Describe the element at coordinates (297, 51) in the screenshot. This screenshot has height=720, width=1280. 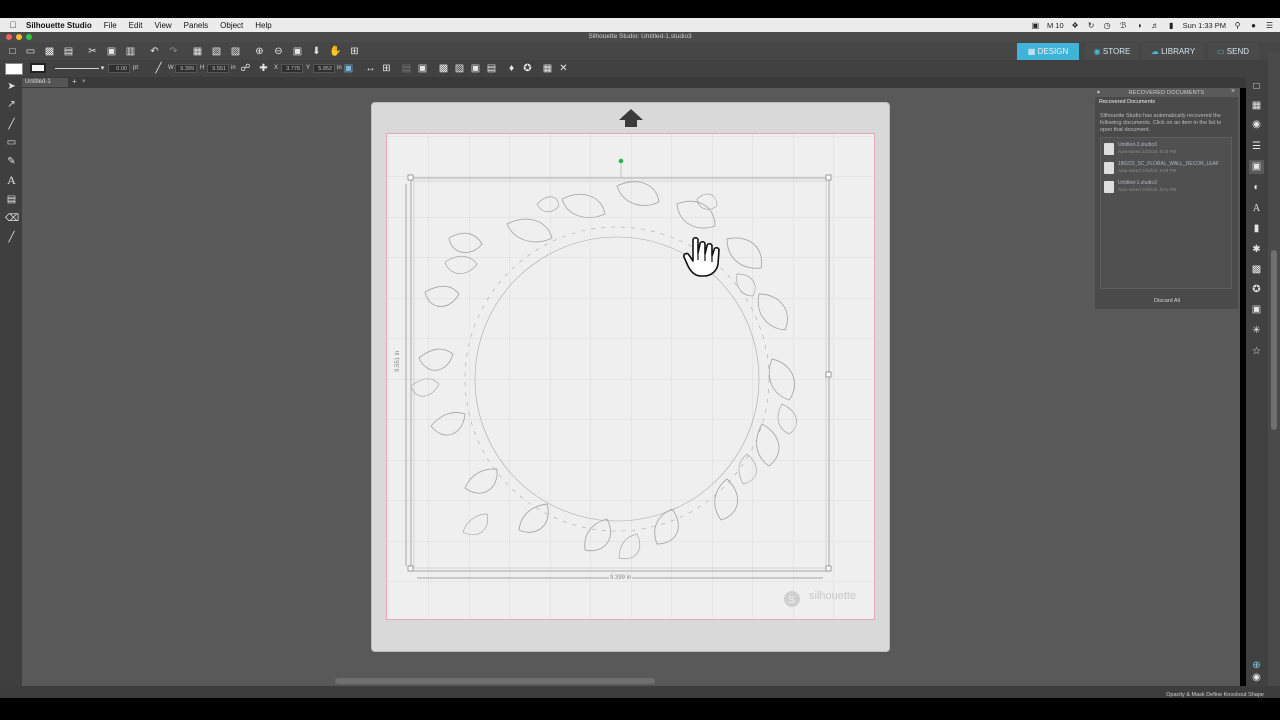
I see `zoom-box-icon: ▣` at that location.